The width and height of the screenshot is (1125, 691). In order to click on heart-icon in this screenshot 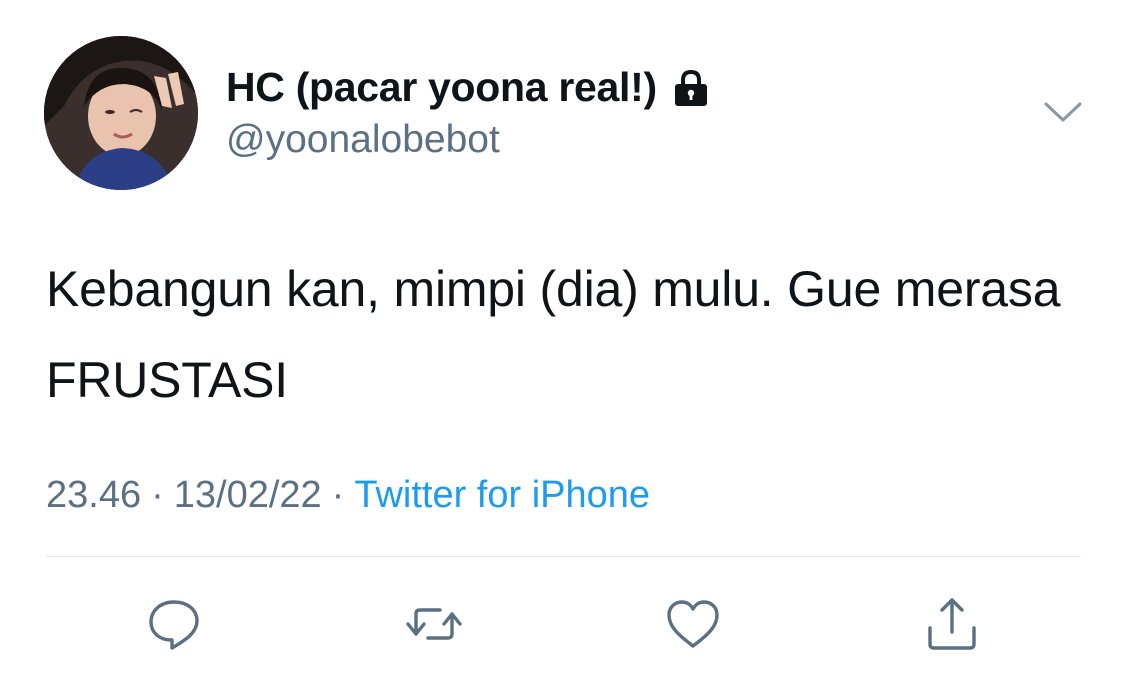, I will do `click(693, 624)`.